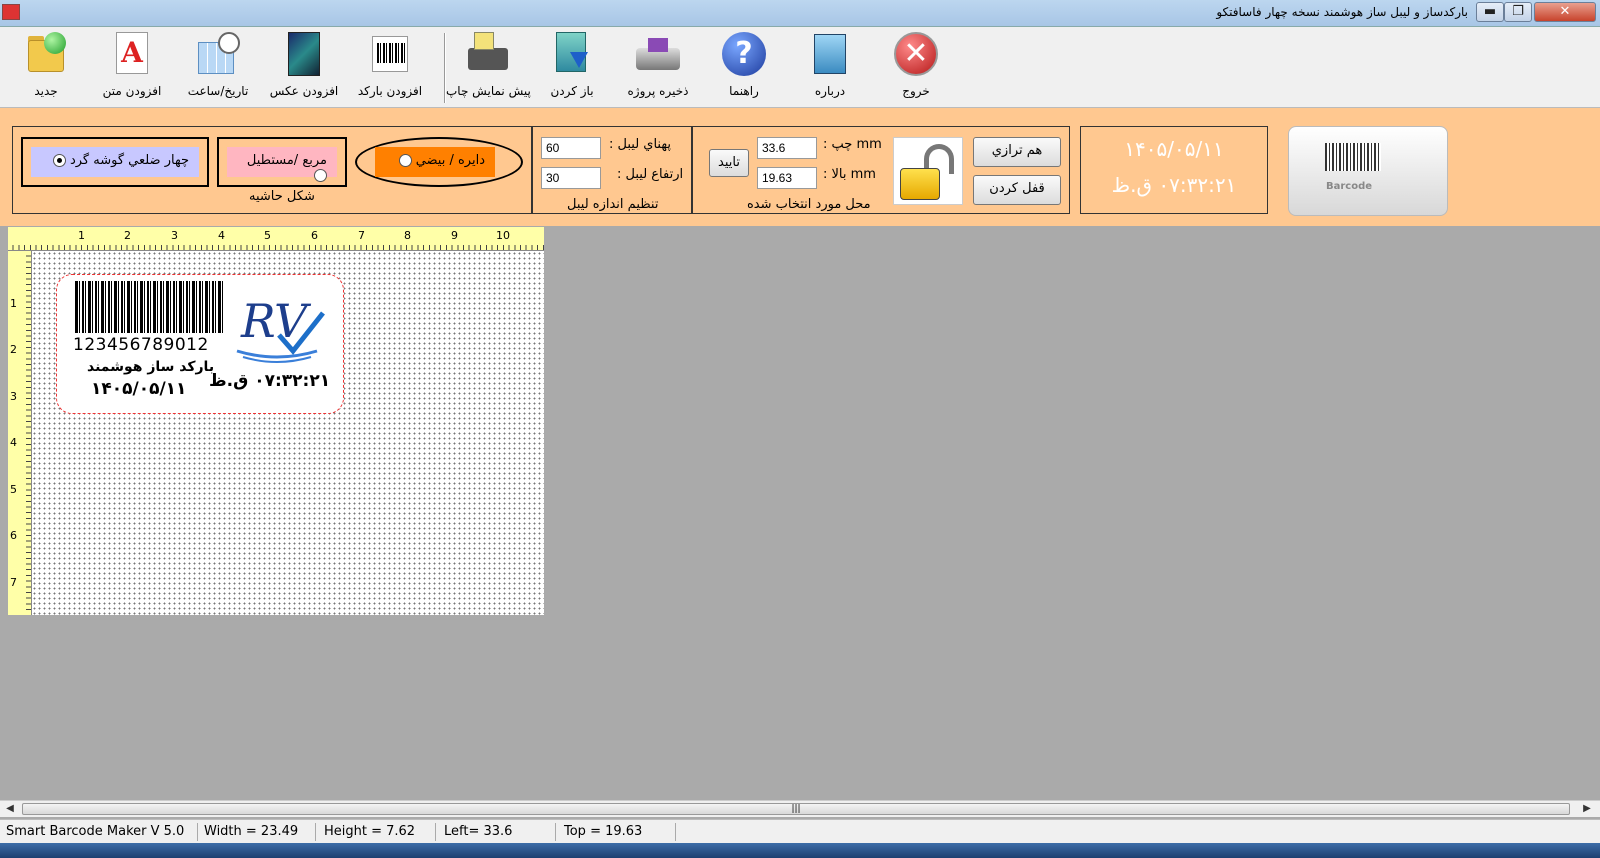 Image resolution: width=1600 pixels, height=858 pixels. I want to click on scrollbar-thumb: |||, so click(796, 809).